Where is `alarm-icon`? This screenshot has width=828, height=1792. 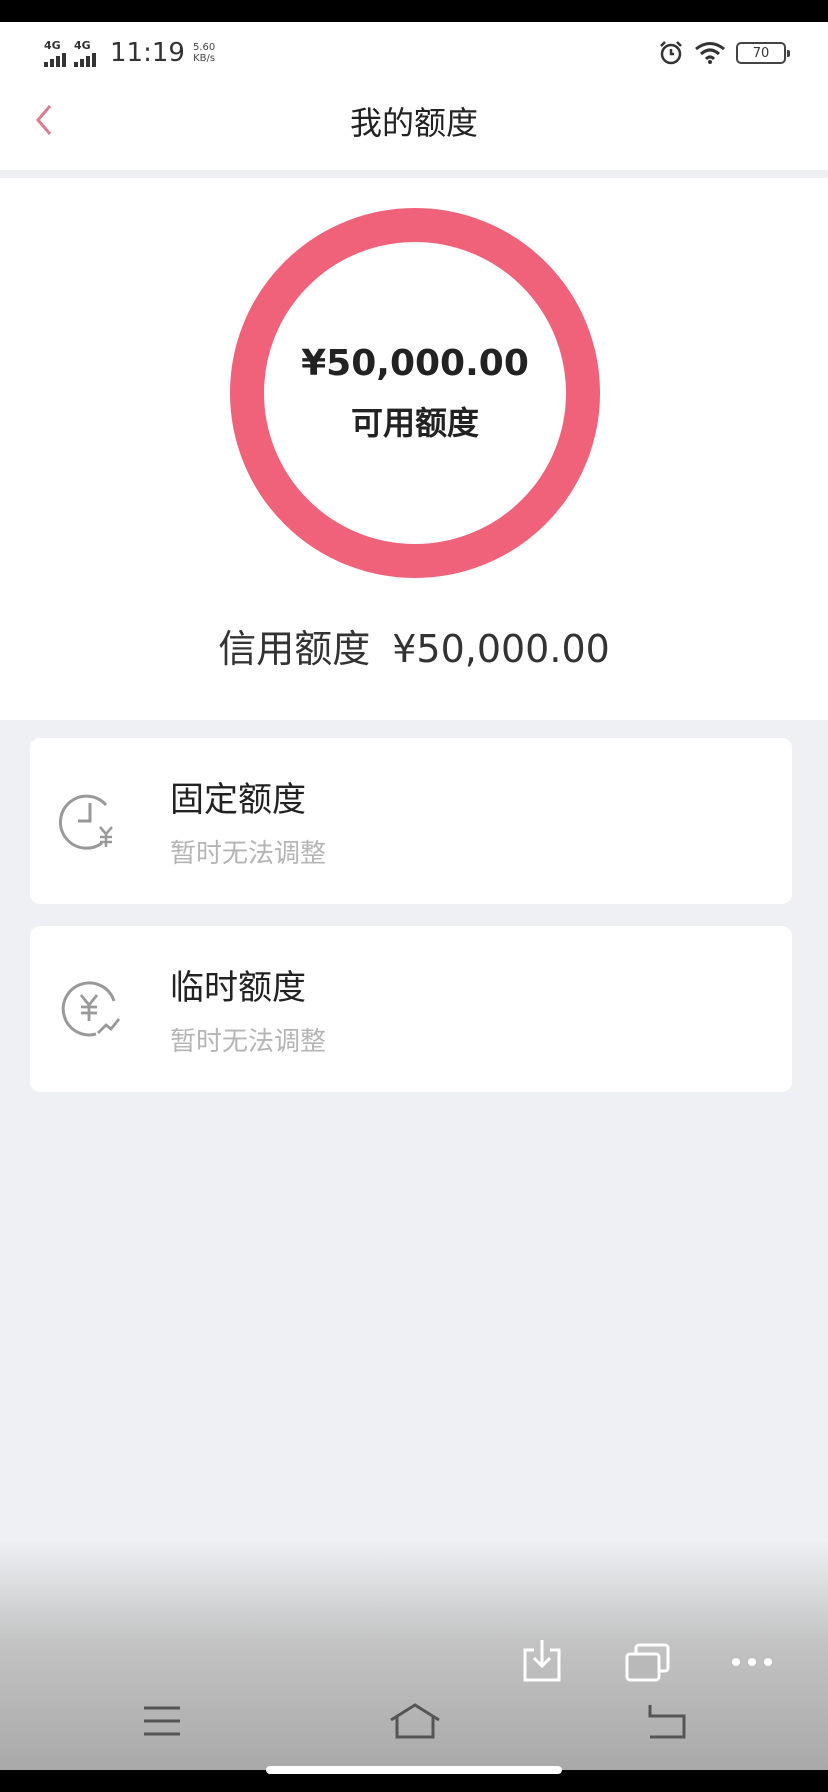
alarm-icon is located at coordinates (671, 53).